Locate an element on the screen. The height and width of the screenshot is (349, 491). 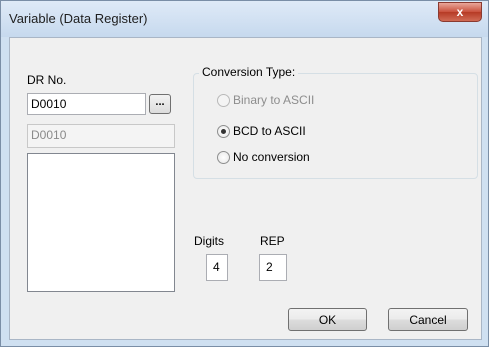
cancel-button: Cancel is located at coordinates (428, 319).